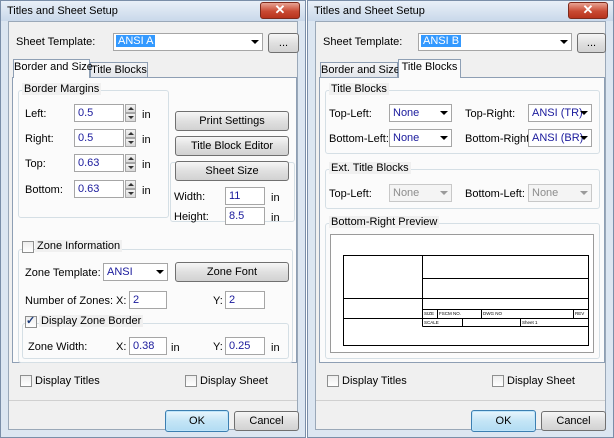 This screenshot has height=438, width=614. I want to click on zones-y-input: 2, so click(245, 300).